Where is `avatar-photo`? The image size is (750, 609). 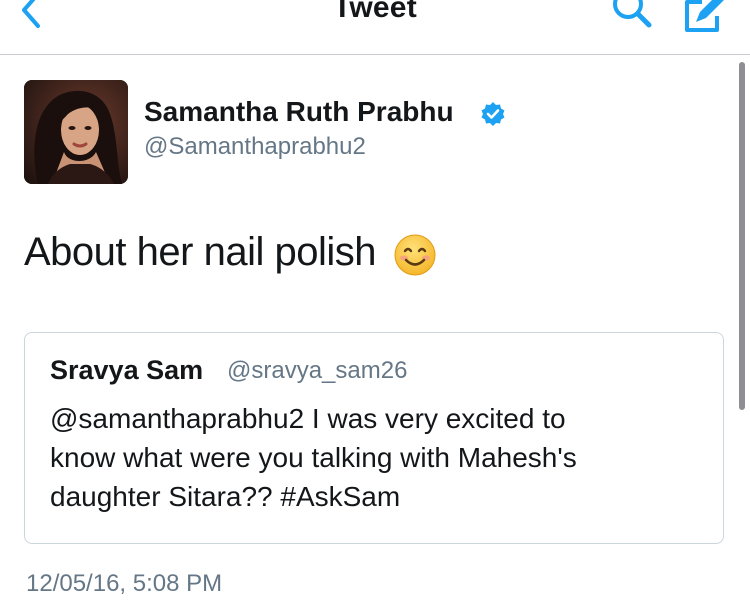 avatar-photo is located at coordinates (76, 132).